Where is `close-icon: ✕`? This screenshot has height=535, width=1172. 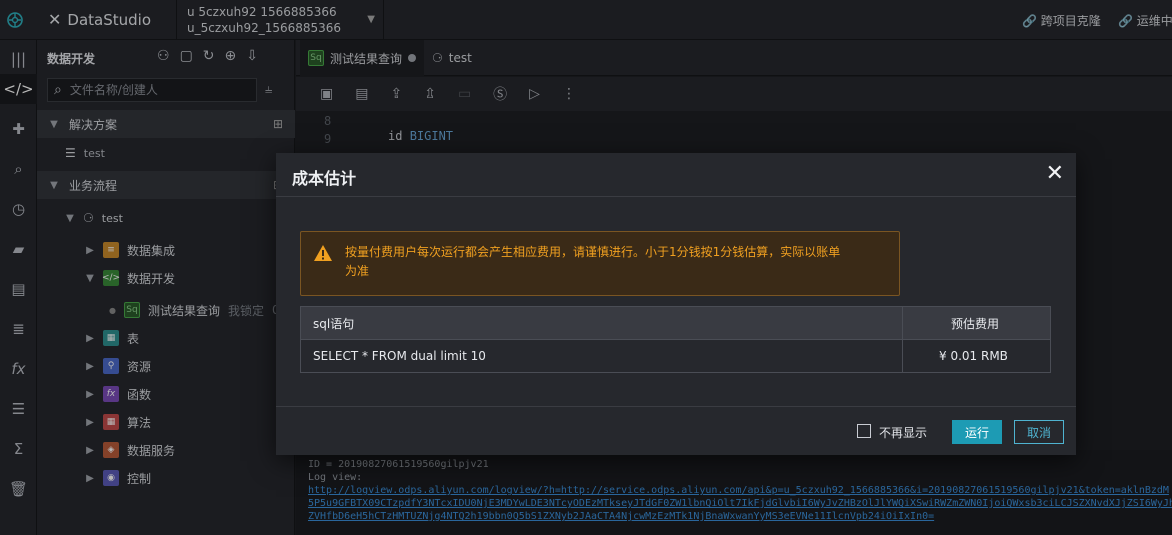
close-icon: ✕ is located at coordinates (1055, 173).